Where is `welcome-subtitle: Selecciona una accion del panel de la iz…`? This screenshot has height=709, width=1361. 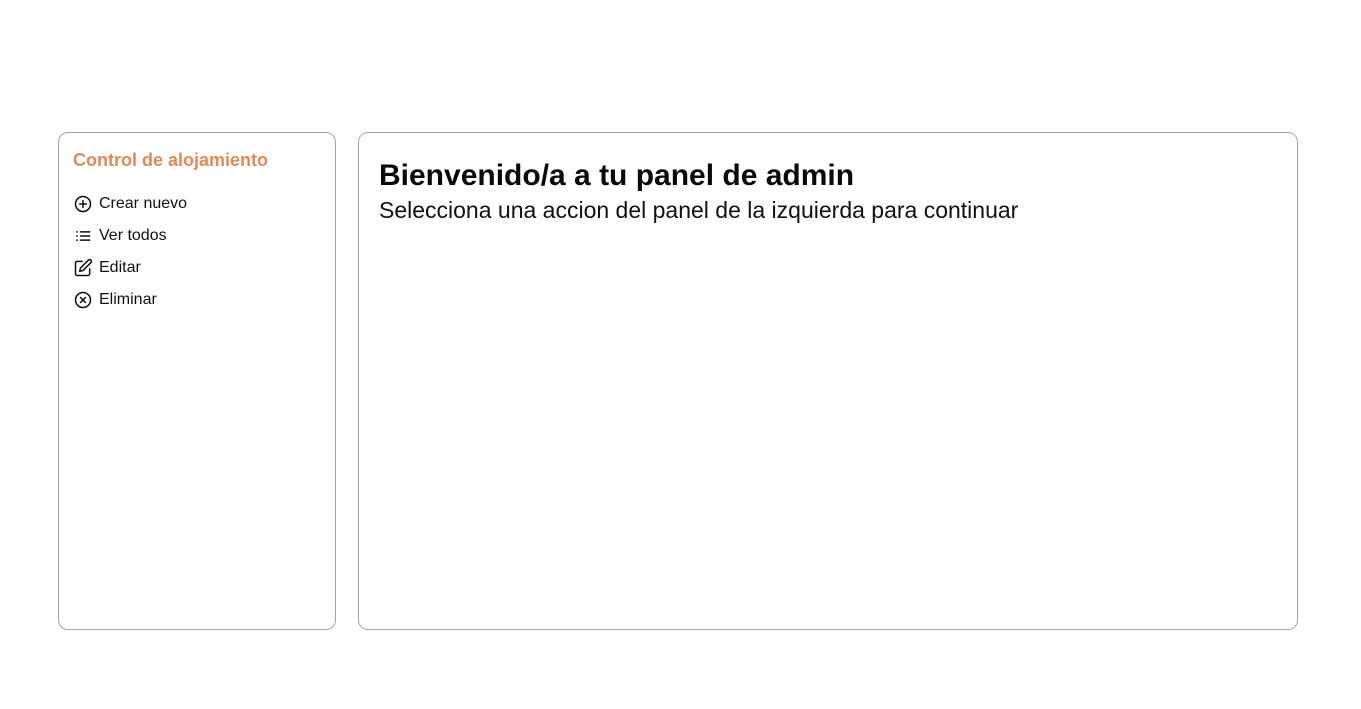 welcome-subtitle: Selecciona una accion del panel de la iz… is located at coordinates (699, 210).